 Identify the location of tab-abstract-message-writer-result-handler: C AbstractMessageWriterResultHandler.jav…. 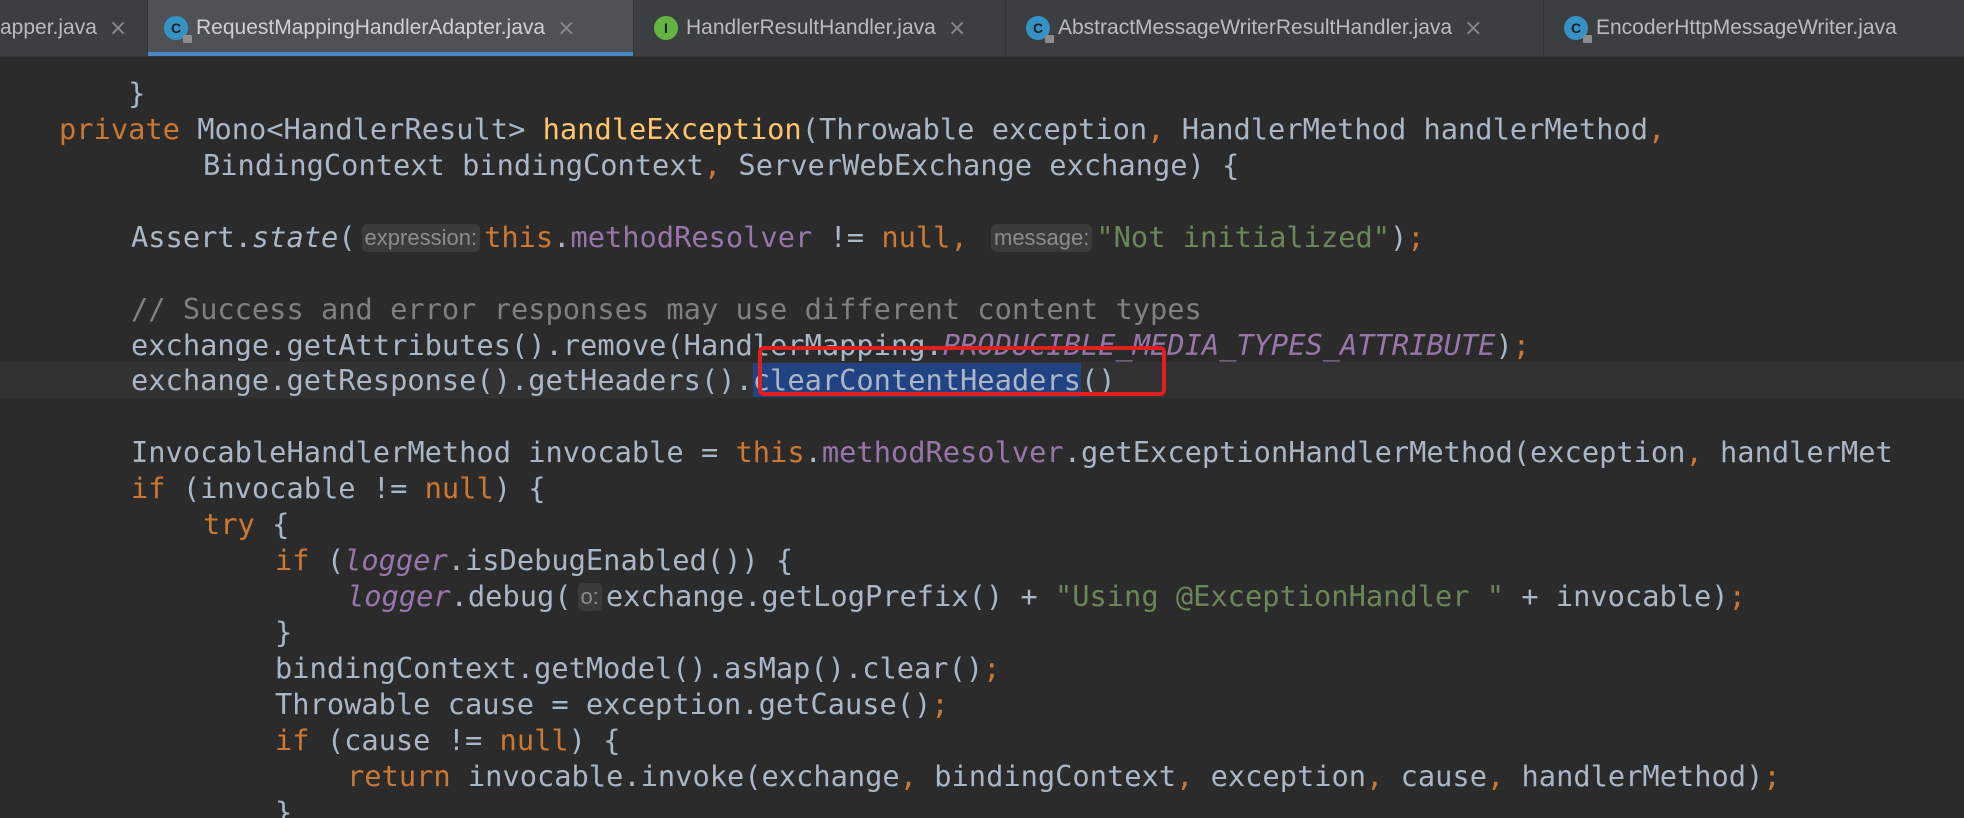
(1275, 28).